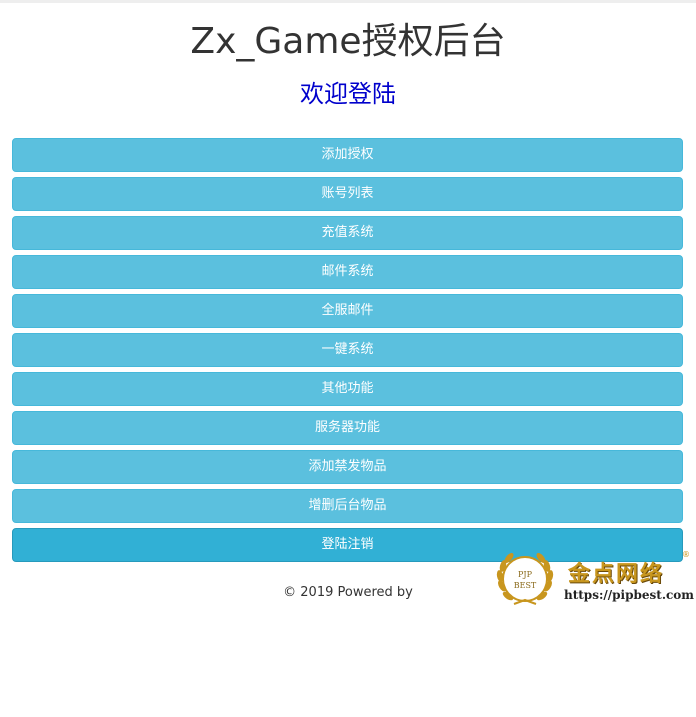 The width and height of the screenshot is (696, 717). Describe the element at coordinates (347, 506) in the screenshot. I see `manage-backend-items-button: 增删后台物品` at that location.